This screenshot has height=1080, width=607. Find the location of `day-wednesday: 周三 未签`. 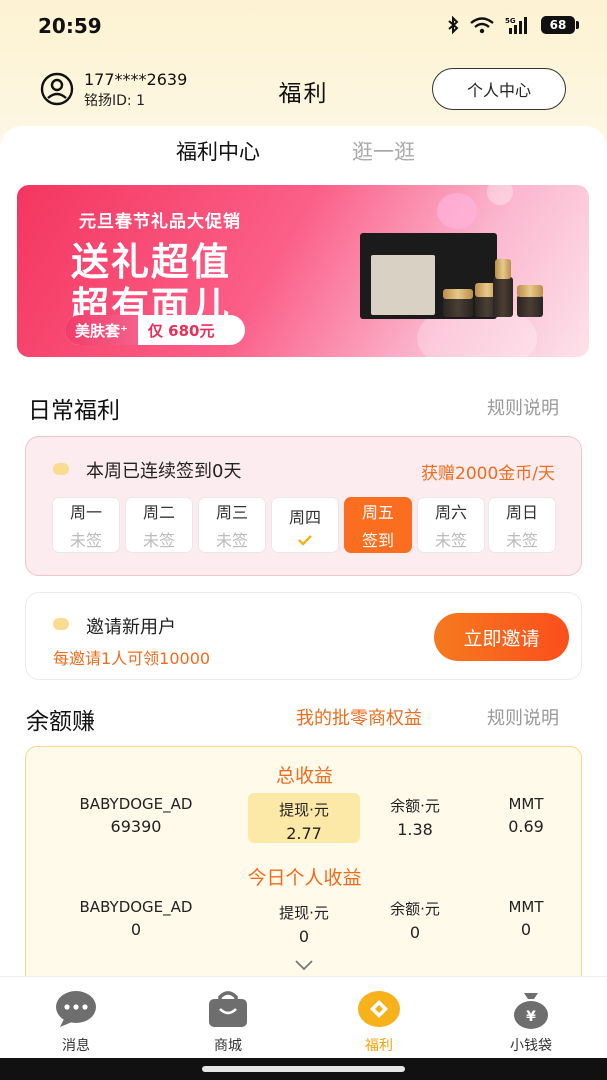

day-wednesday: 周三 未签 is located at coordinates (232, 525).